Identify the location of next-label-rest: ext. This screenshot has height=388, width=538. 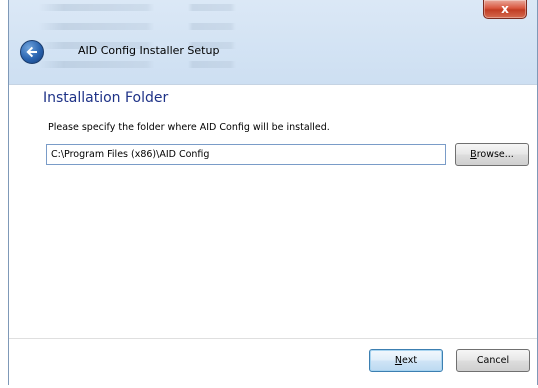
(410, 360).